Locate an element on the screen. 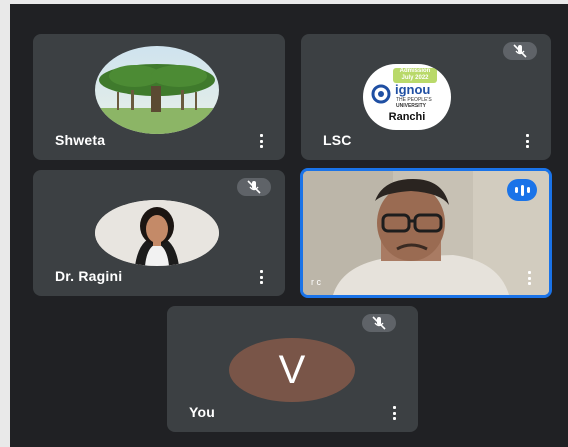 The width and height of the screenshot is (568, 447). logo-admission-text: Admission is located at coordinates (415, 71).